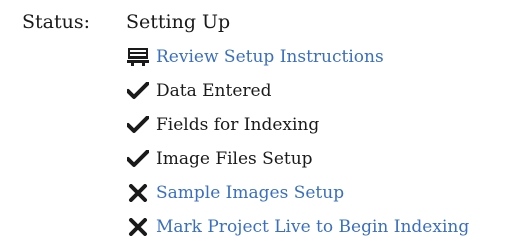 The height and width of the screenshot is (244, 514). Describe the element at coordinates (138, 57) in the screenshot. I see `monitor-icon` at that location.